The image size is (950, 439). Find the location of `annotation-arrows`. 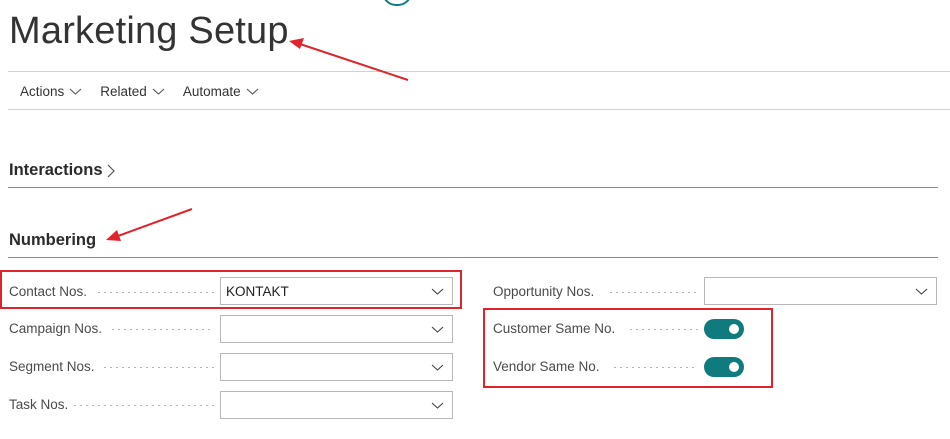

annotation-arrows is located at coordinates (257, 139).